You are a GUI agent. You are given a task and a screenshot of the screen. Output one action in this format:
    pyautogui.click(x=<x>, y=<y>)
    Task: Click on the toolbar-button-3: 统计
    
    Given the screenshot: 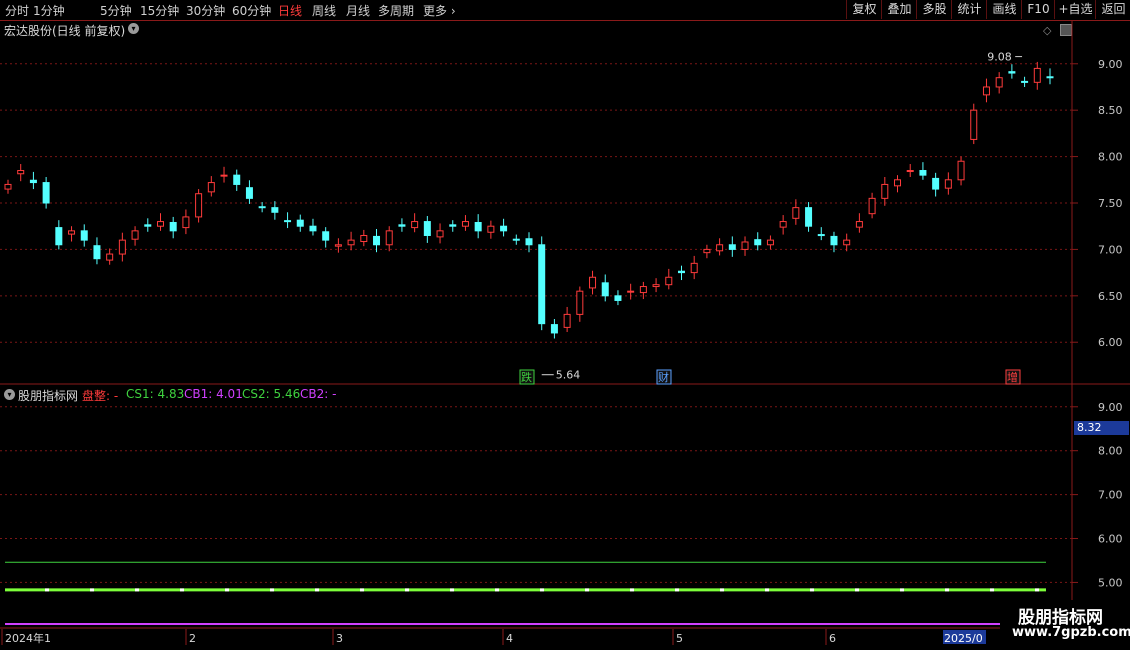 What is the action you would take?
    pyautogui.click(x=969, y=9)
    